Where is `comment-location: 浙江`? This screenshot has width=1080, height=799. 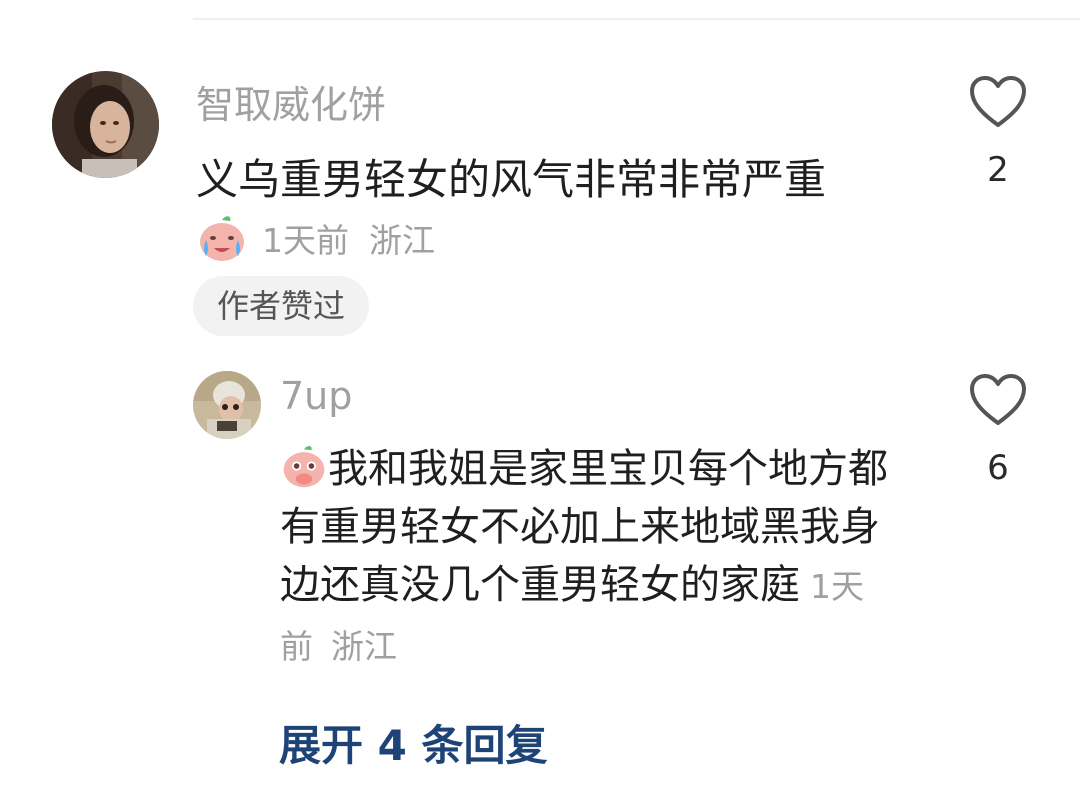
comment-location: 浙江 is located at coordinates (402, 240).